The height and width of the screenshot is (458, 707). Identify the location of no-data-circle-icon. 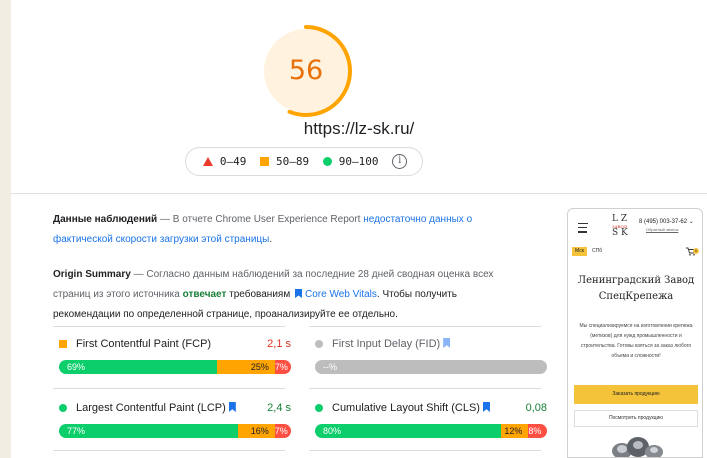
(319, 344).